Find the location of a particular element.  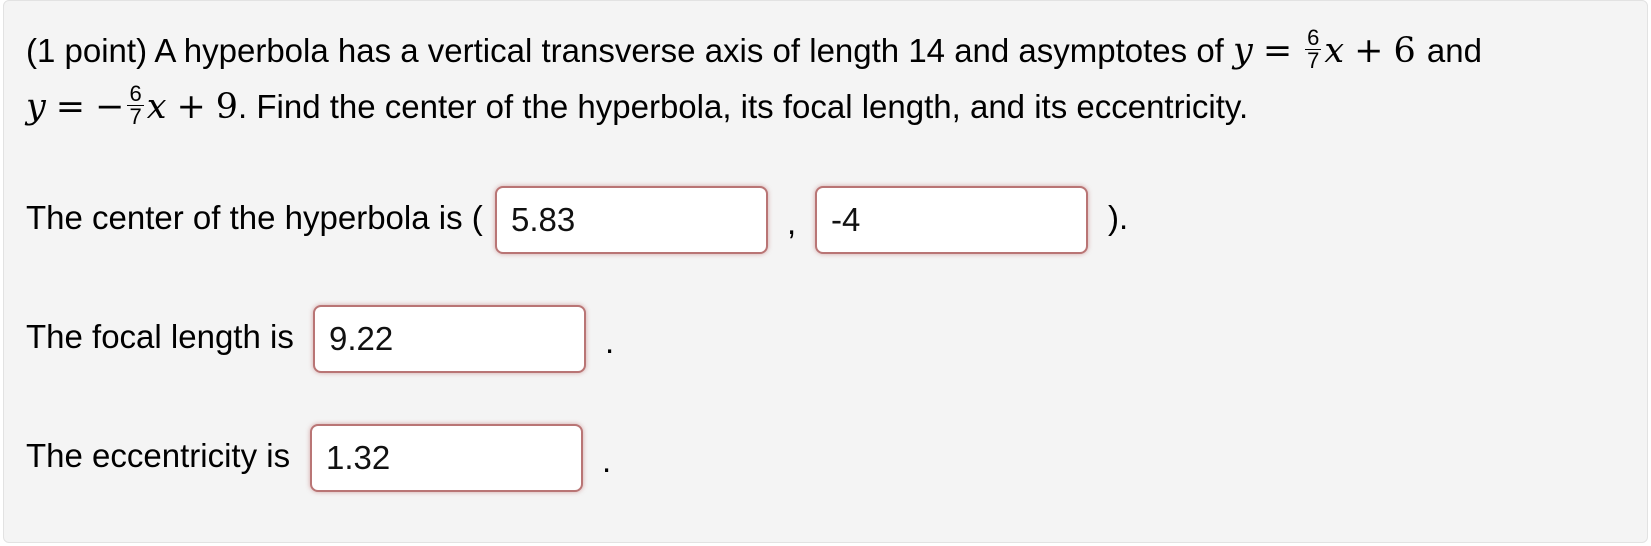

asymptote-equation-1: y = 6 7 x +6 is located at coordinates (1324, 49).